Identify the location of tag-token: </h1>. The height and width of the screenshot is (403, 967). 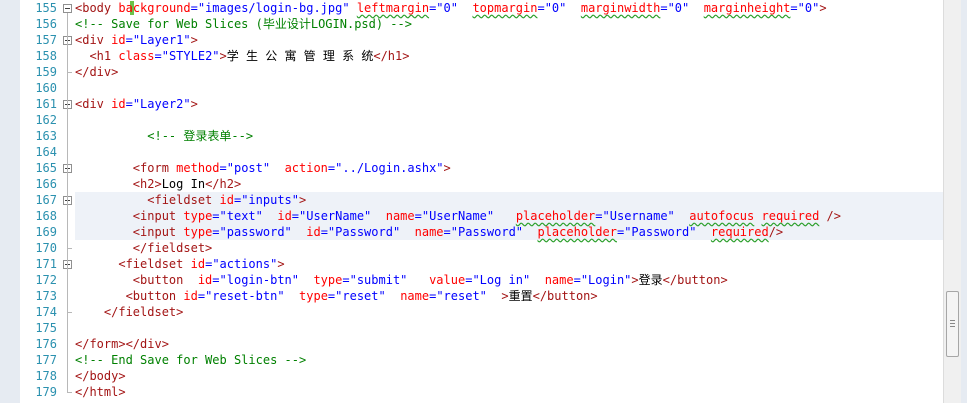
(391, 56).